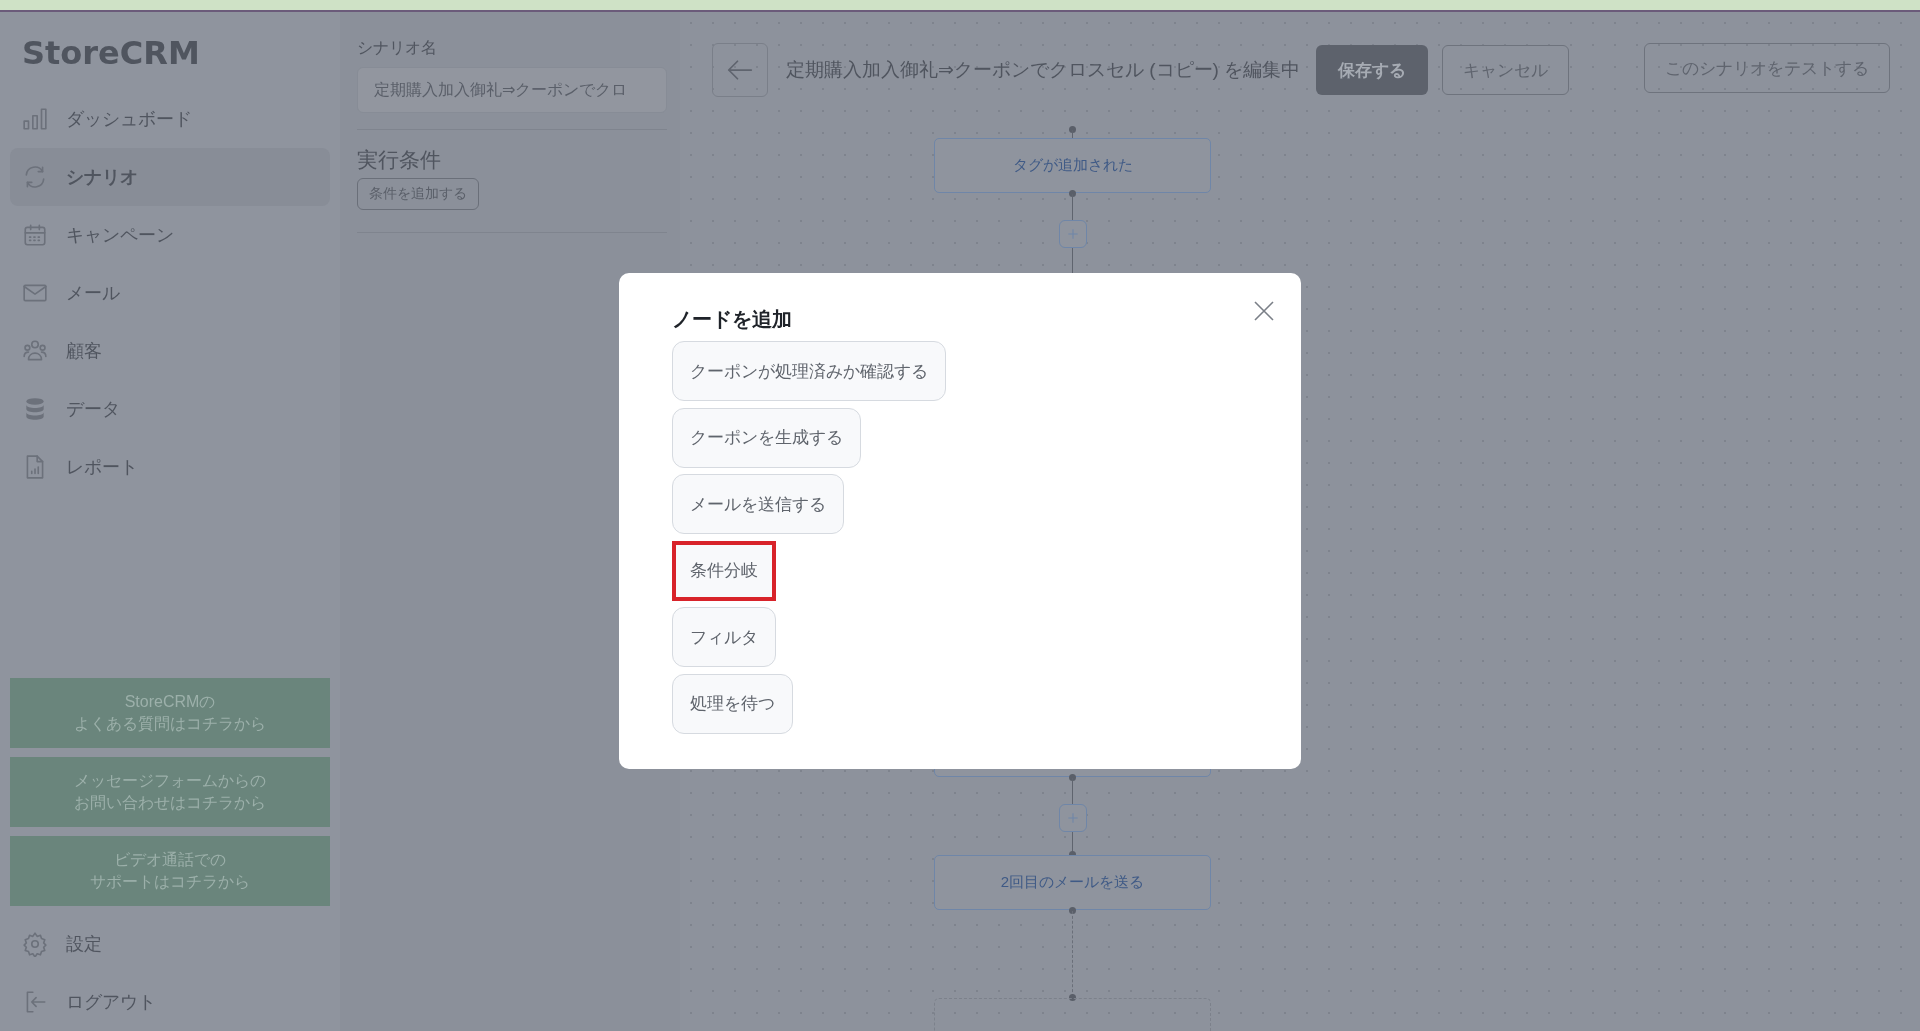  Describe the element at coordinates (1072, 165) in the screenshot. I see `flow-node: タグが追加された` at that location.